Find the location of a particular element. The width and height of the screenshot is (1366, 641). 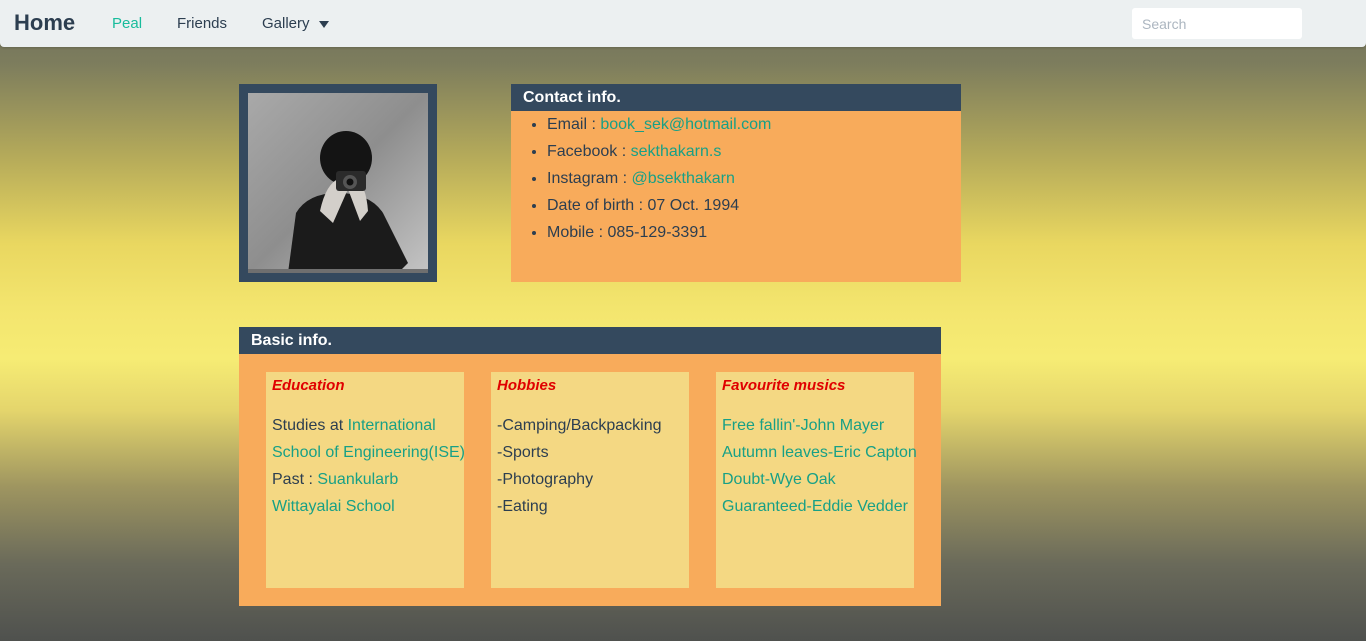

contact-instagram-label: Instagram : is located at coordinates (589, 178).